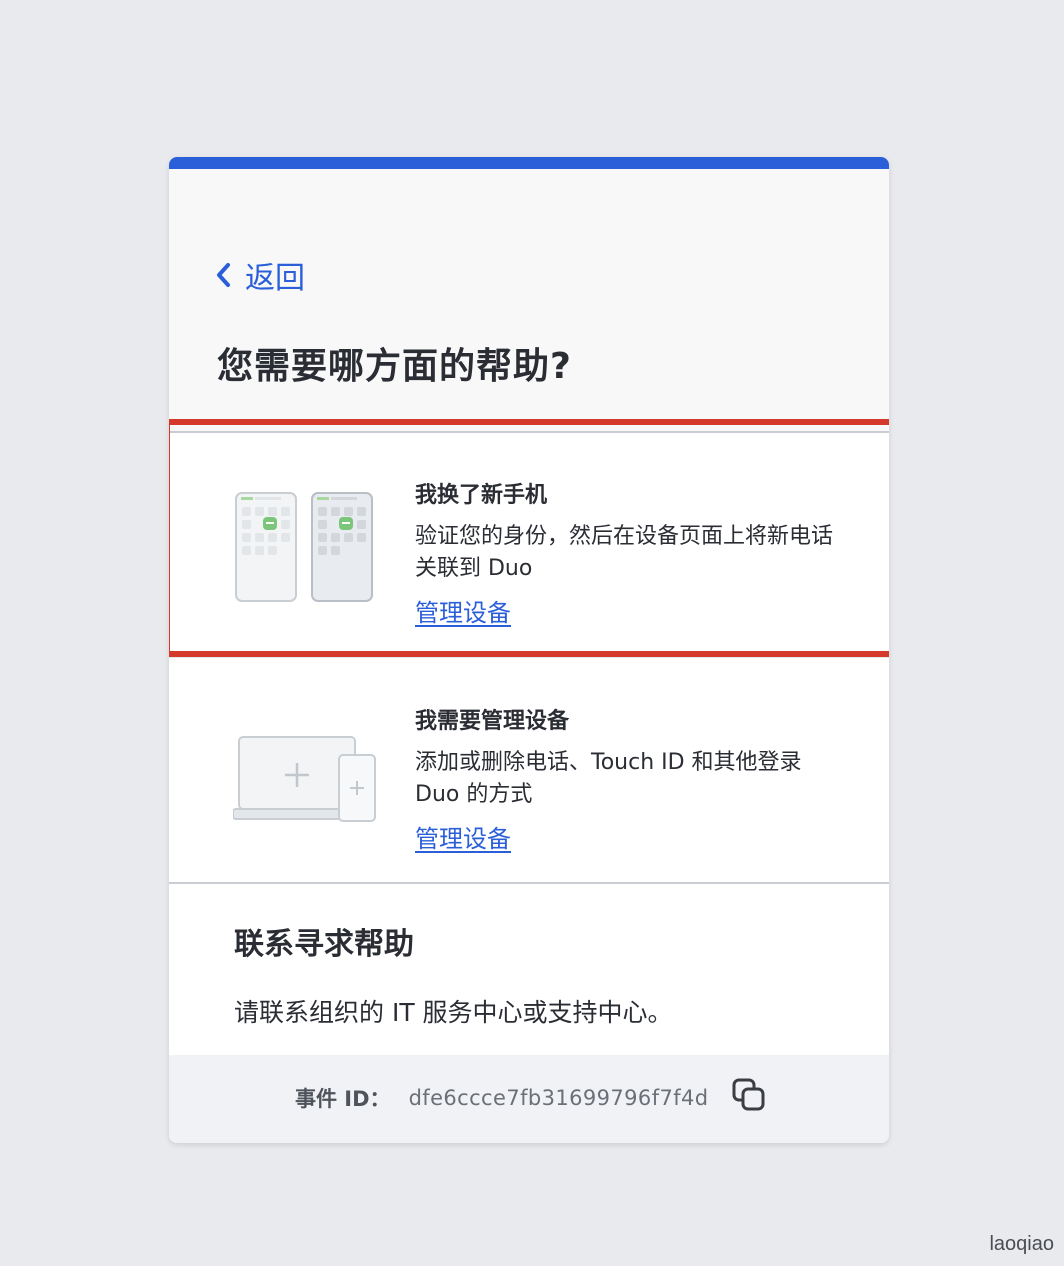  What do you see at coordinates (453, 1012) in the screenshot?
I see `contact-description: 请联系组织的 IT 服务中心或支持中心。` at bounding box center [453, 1012].